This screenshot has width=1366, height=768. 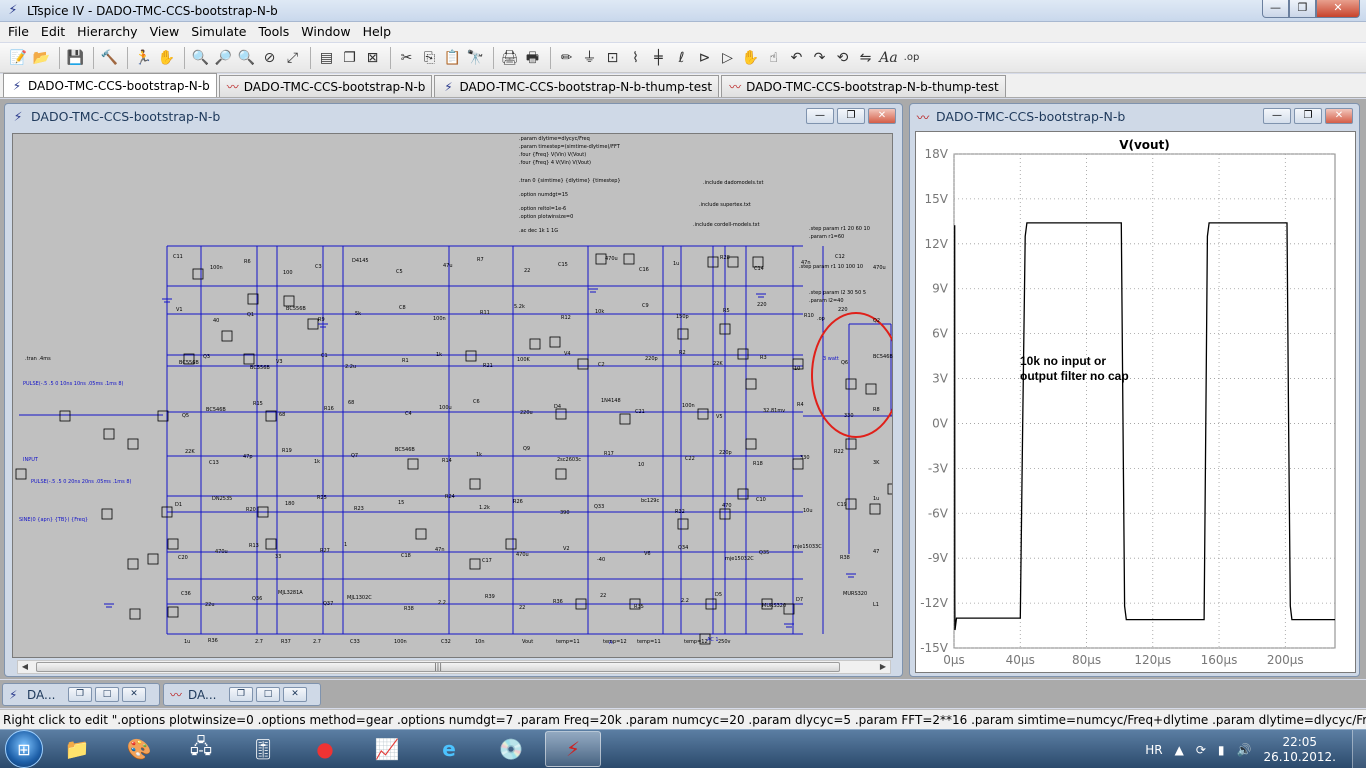 What do you see at coordinates (206, 357) in the screenshot?
I see `component-label: Q3` at bounding box center [206, 357].